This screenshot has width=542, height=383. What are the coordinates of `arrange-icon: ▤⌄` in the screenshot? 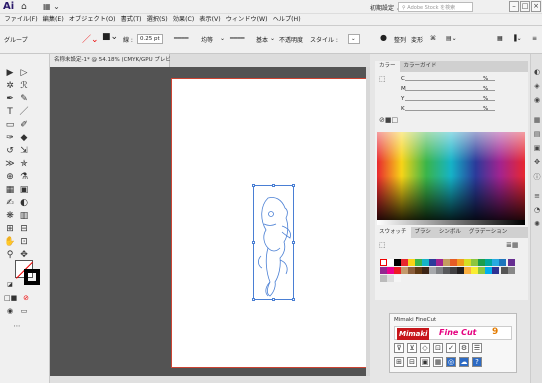 It's located at (451, 38).